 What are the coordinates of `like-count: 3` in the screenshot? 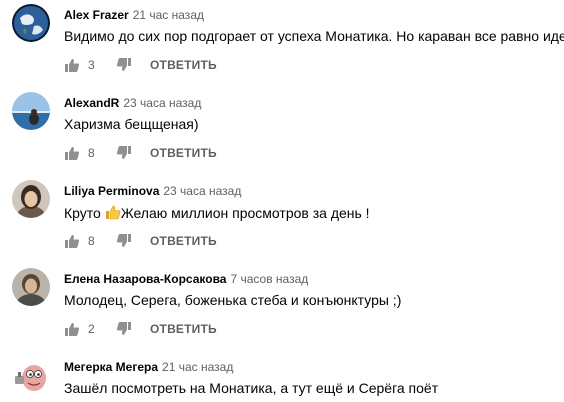 It's located at (91, 65).